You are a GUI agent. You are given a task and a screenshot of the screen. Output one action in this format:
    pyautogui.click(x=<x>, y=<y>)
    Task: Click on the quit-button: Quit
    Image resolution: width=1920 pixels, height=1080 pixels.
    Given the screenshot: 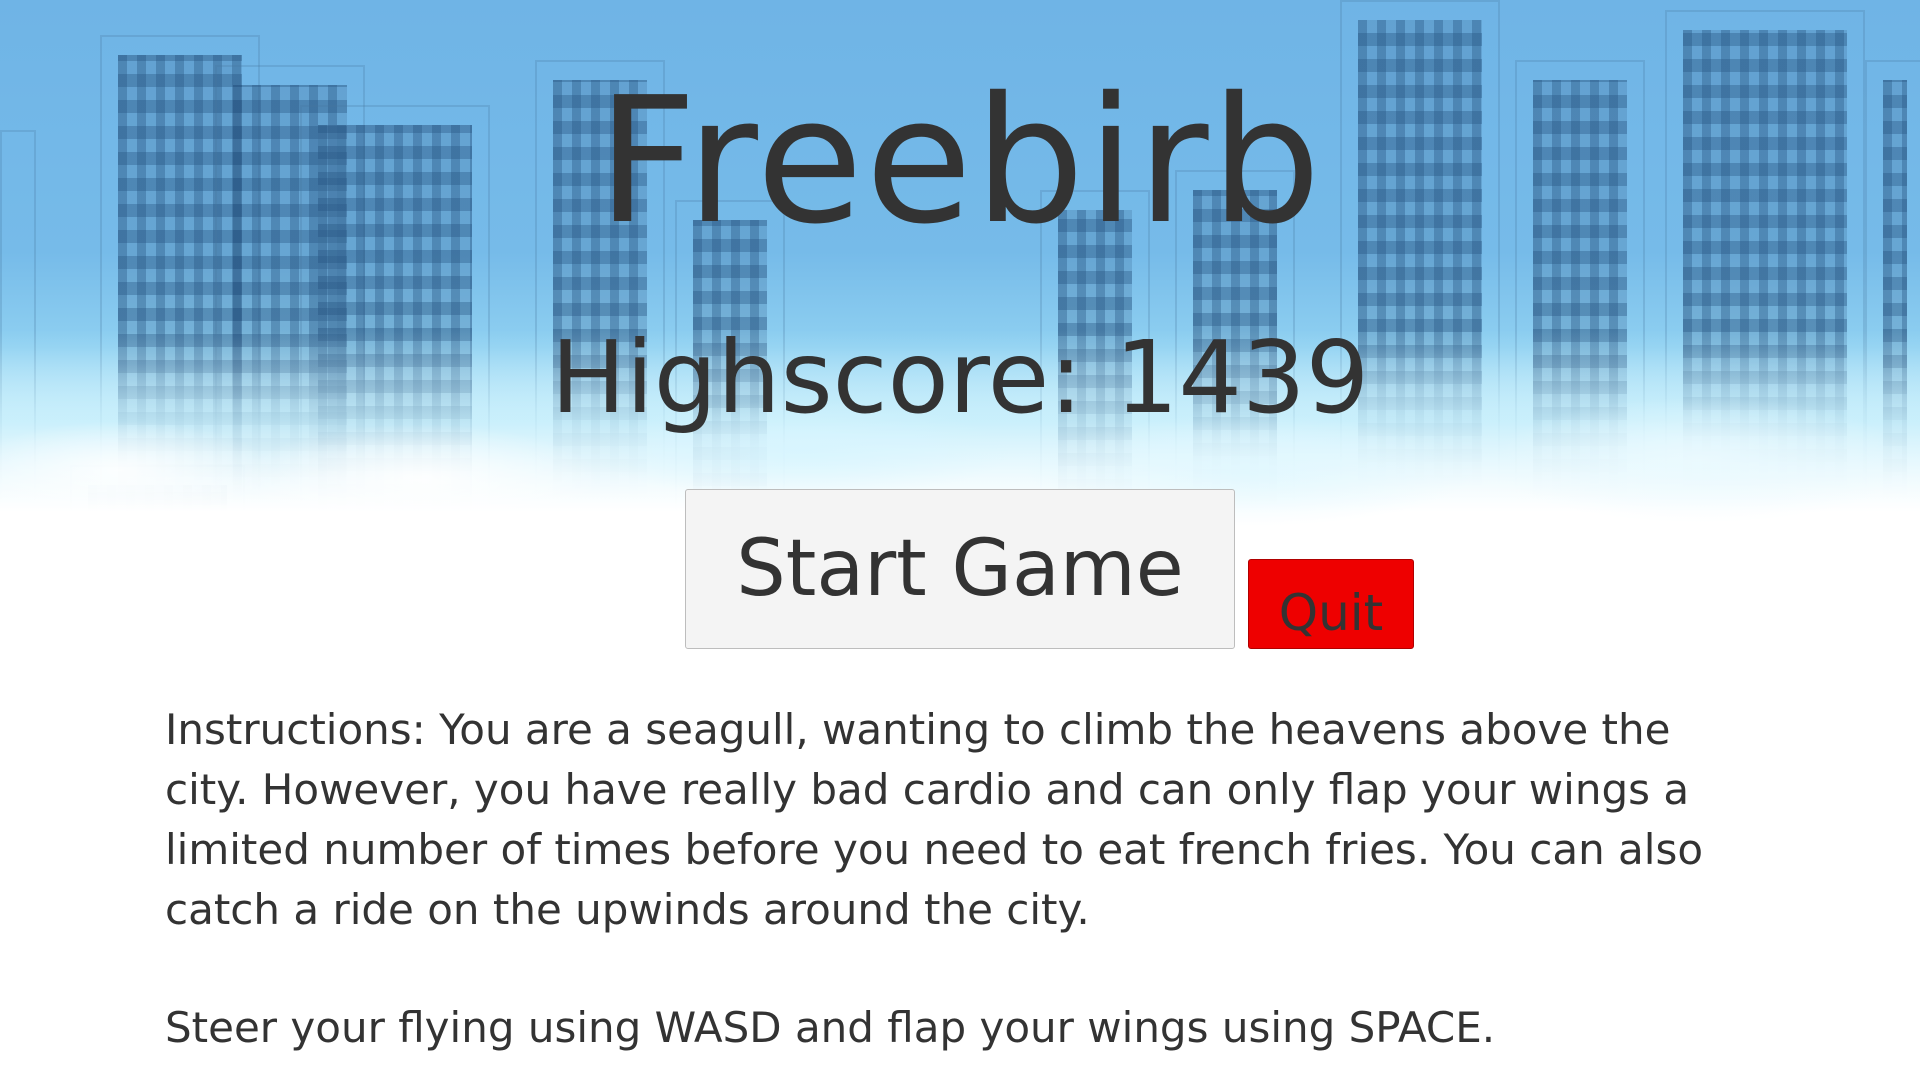 What is the action you would take?
    pyautogui.click(x=1331, y=604)
    